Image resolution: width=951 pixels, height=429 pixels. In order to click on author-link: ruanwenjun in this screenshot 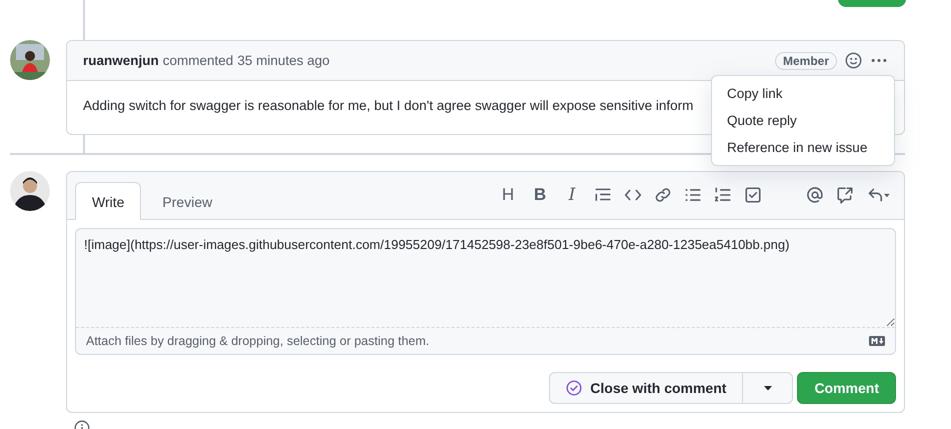, I will do `click(121, 60)`.